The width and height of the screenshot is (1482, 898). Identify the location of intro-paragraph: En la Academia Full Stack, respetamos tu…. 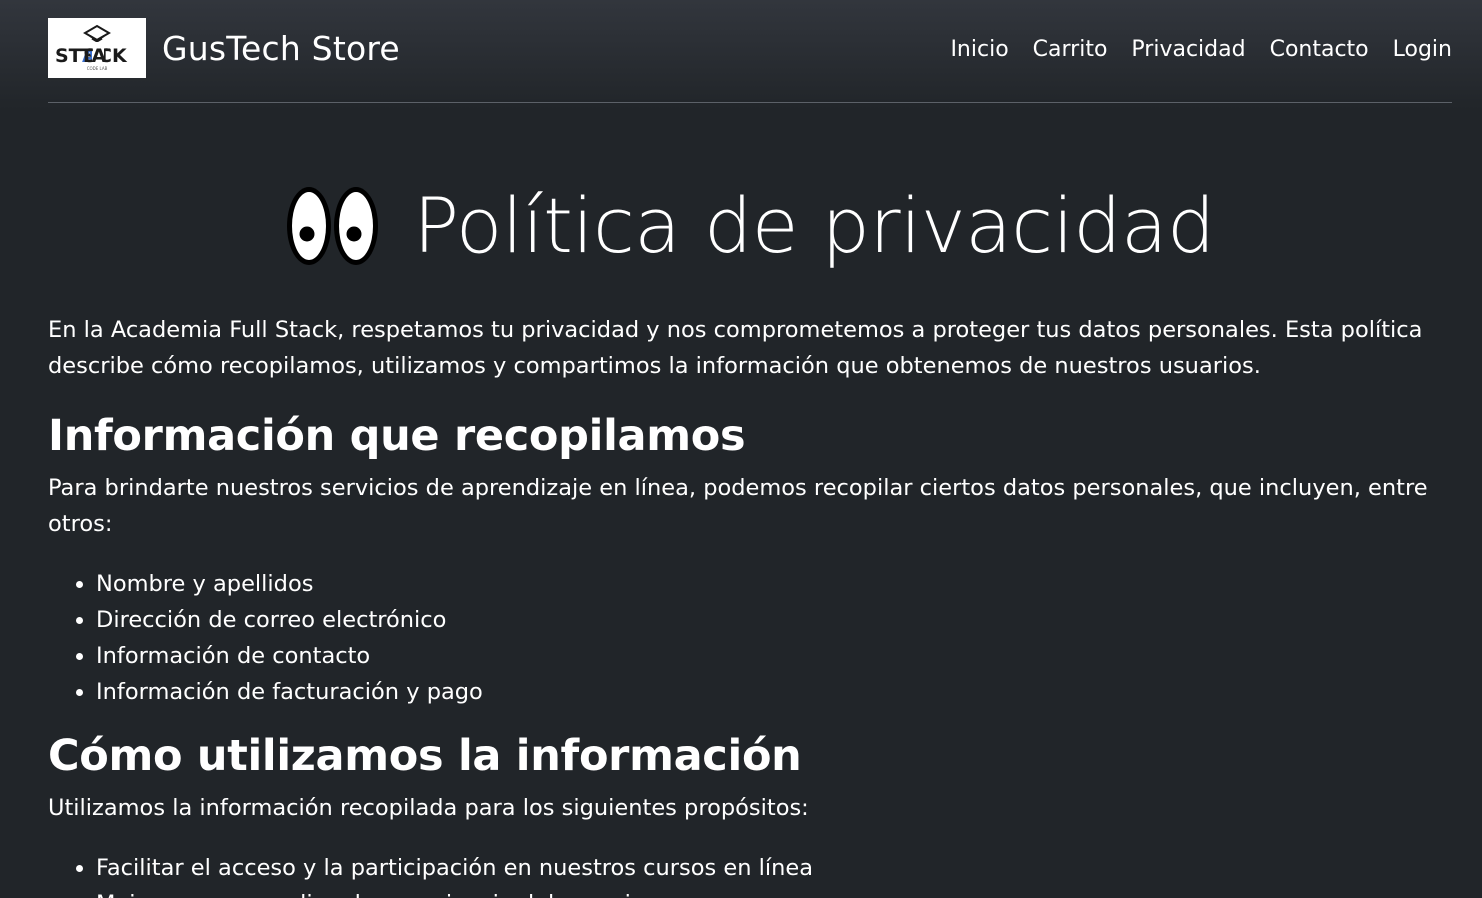
(735, 348).